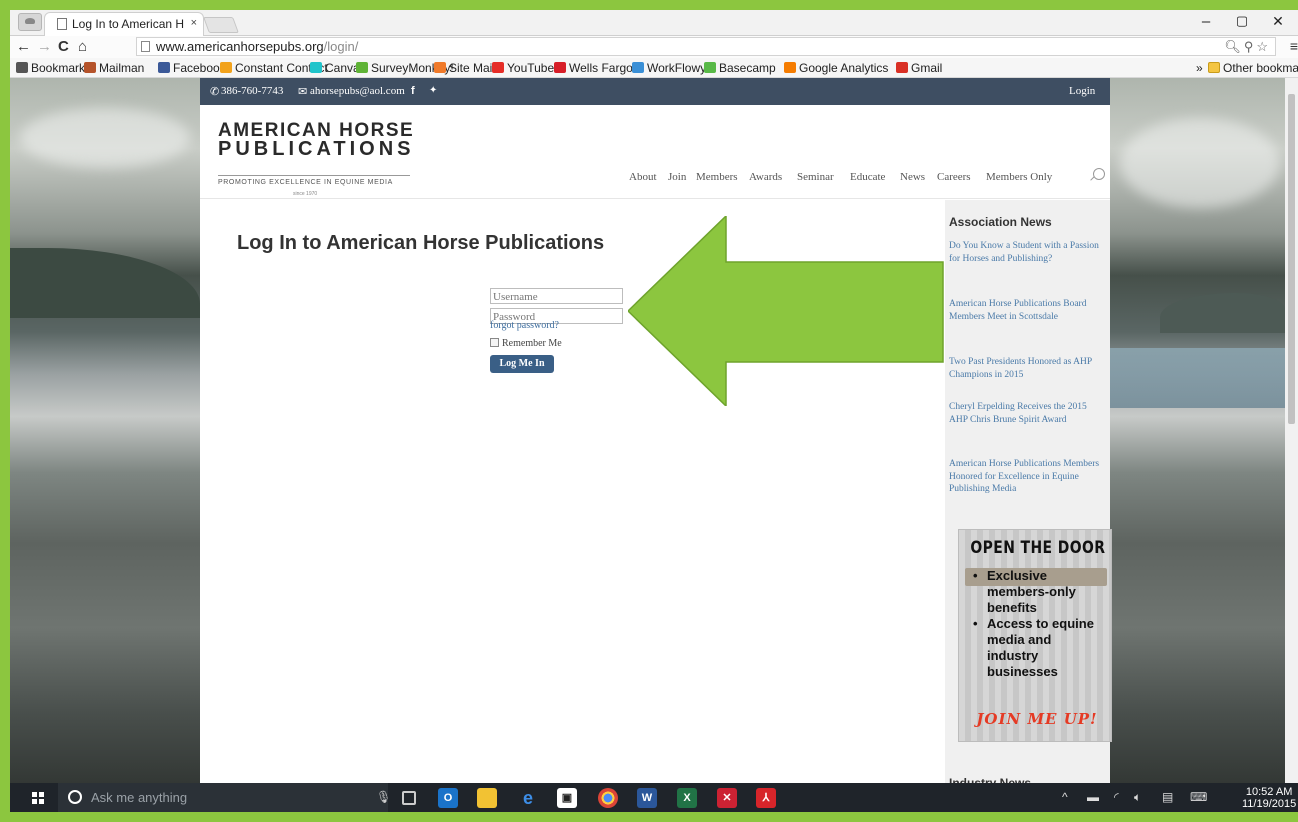 This screenshot has height=822, width=1298. What do you see at coordinates (53, 68) in the screenshot?
I see `bookmark-bookmarks: Bookmarks` at bounding box center [53, 68].